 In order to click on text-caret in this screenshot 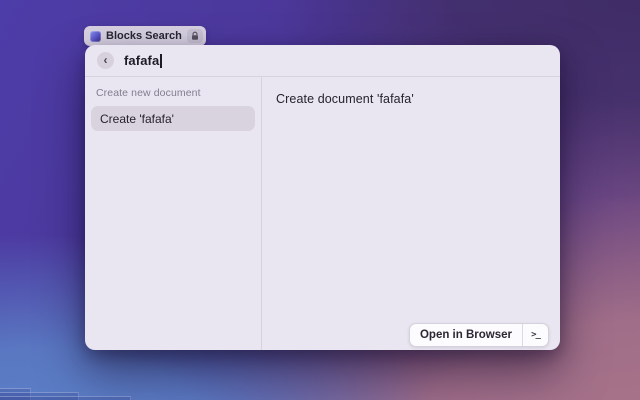, I will do `click(161, 60)`.